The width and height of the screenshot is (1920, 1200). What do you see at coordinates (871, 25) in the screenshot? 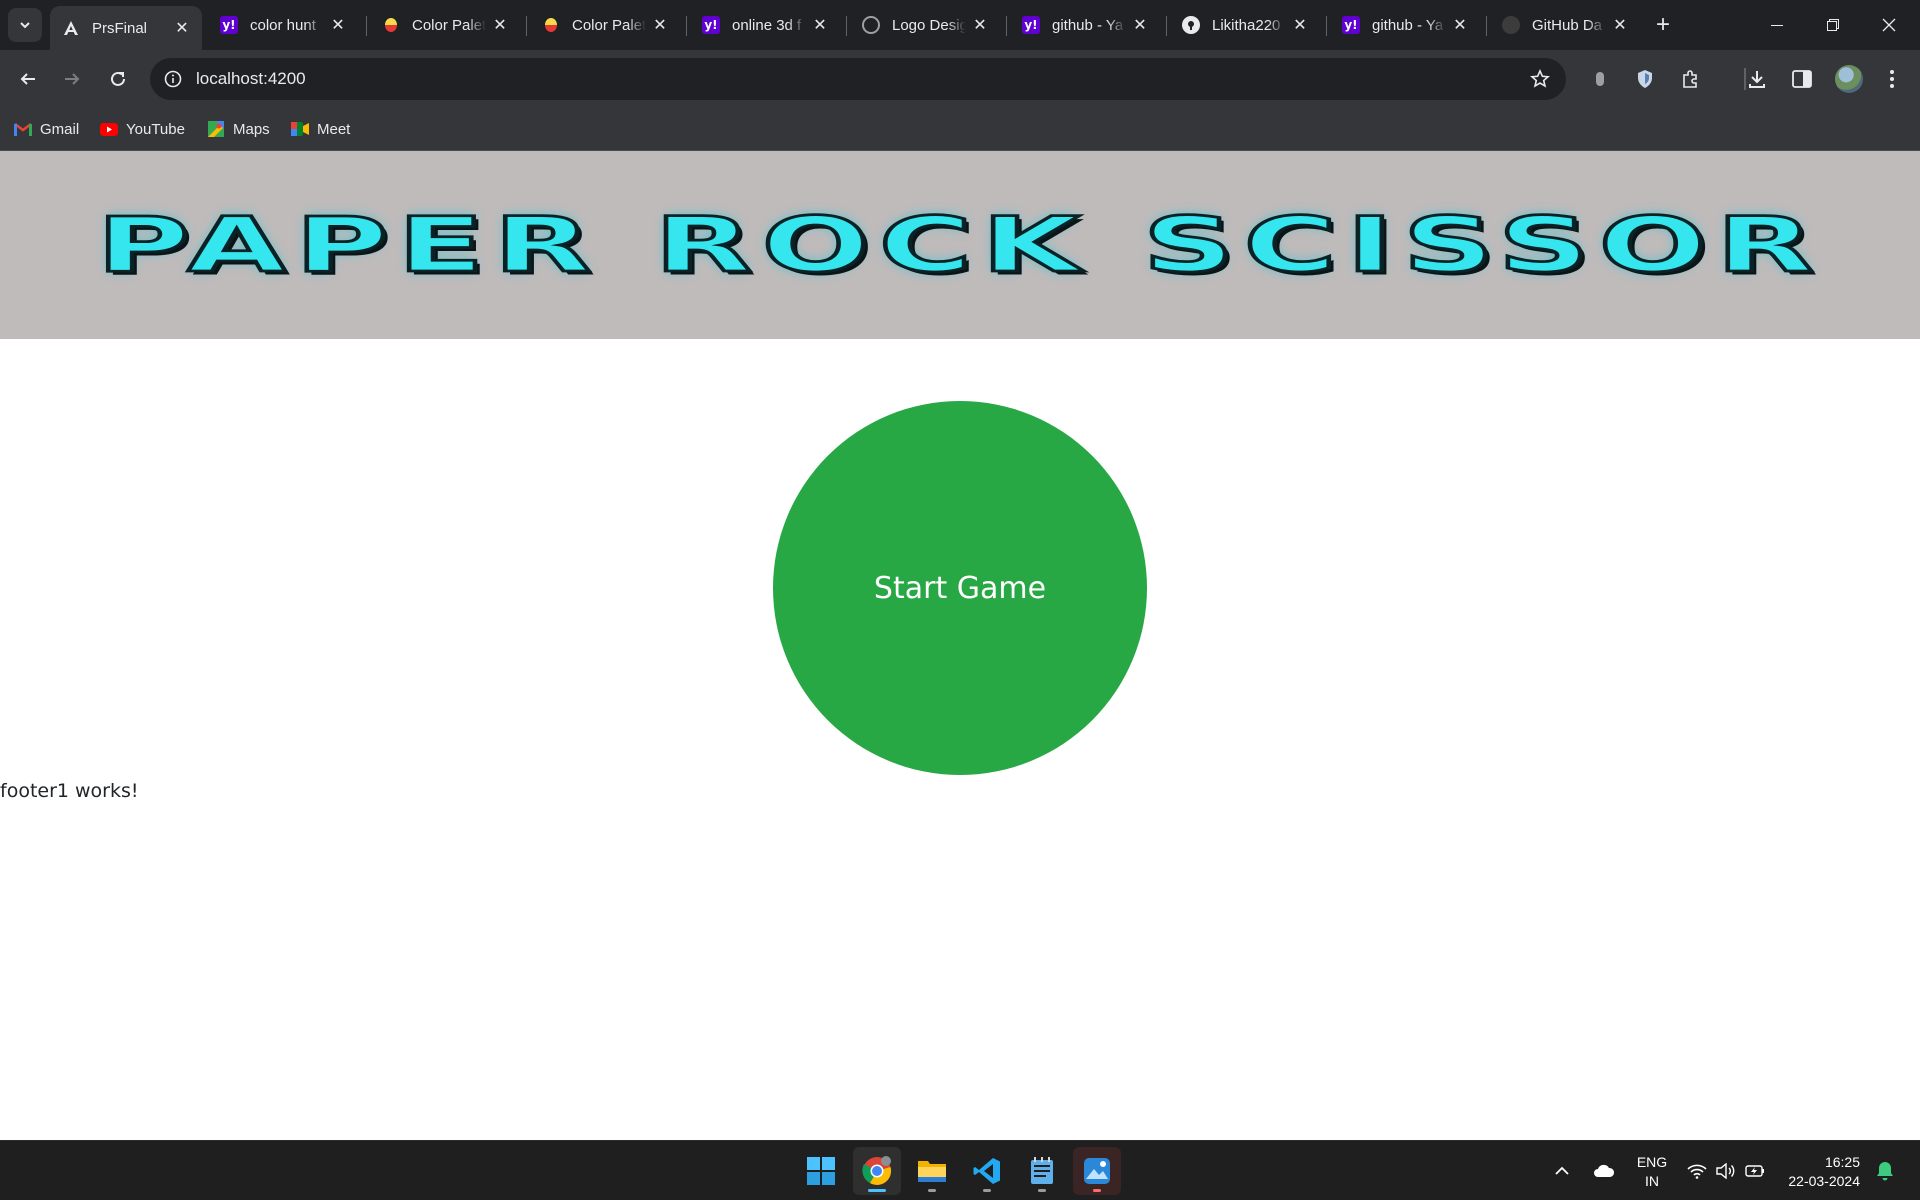
I see `globe-icon` at bounding box center [871, 25].